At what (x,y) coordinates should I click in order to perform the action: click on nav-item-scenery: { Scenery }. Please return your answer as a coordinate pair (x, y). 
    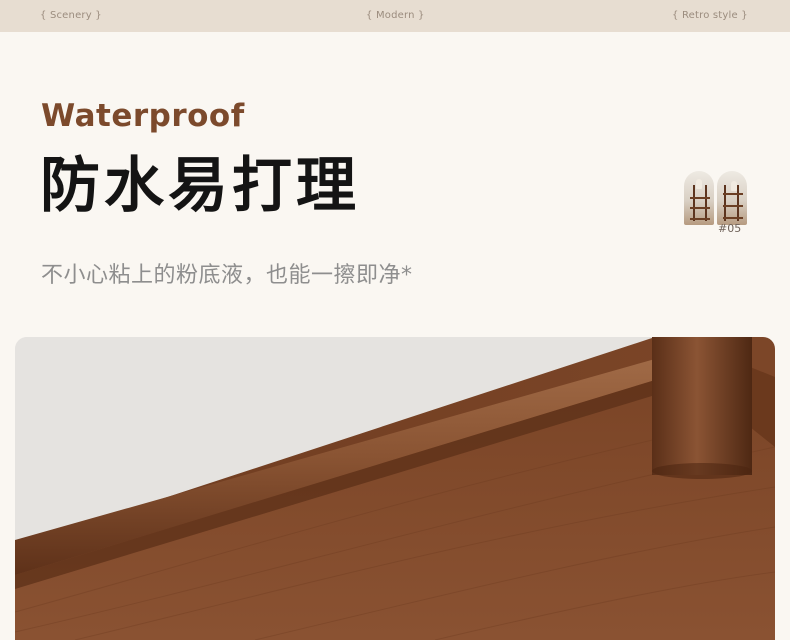
    Looking at the image, I should click on (71, 15).